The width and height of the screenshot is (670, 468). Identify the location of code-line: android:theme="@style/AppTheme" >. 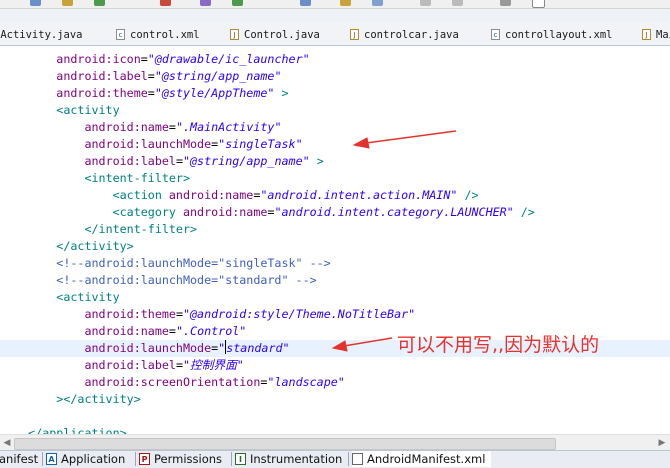
(172, 93).